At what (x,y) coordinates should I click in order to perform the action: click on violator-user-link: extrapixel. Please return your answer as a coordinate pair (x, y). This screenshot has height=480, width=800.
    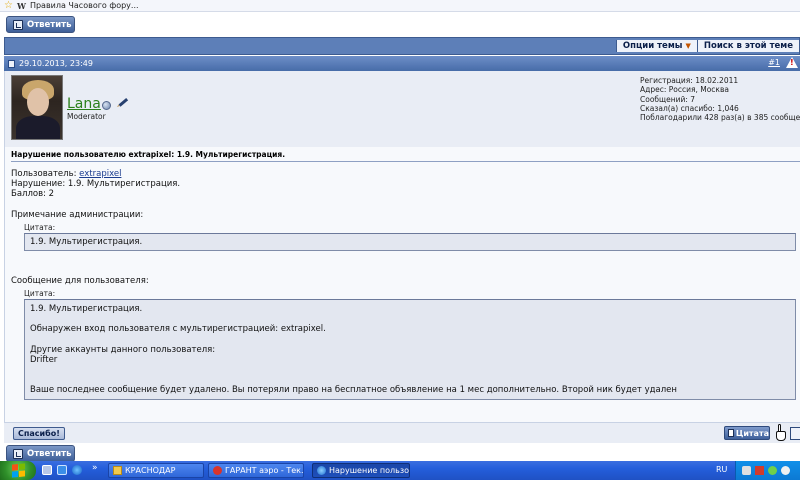
    Looking at the image, I should click on (100, 174).